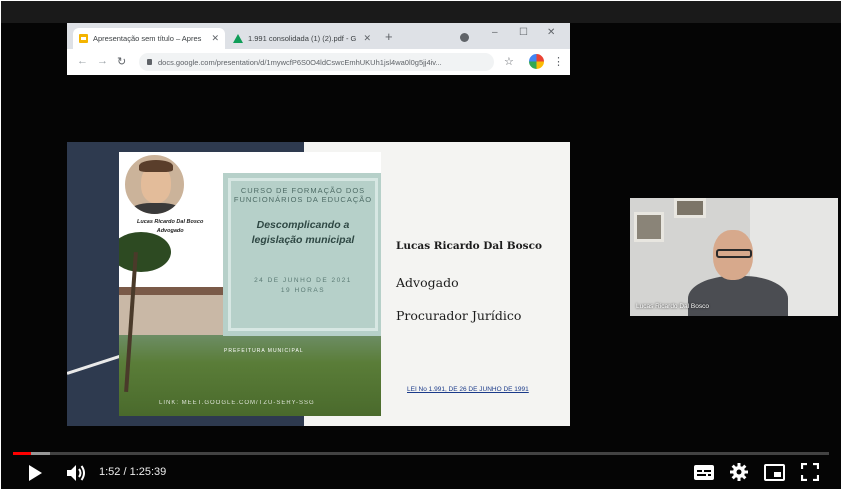 This screenshot has width=842, height=490. What do you see at coordinates (35, 473) in the screenshot?
I see `play-icon` at bounding box center [35, 473].